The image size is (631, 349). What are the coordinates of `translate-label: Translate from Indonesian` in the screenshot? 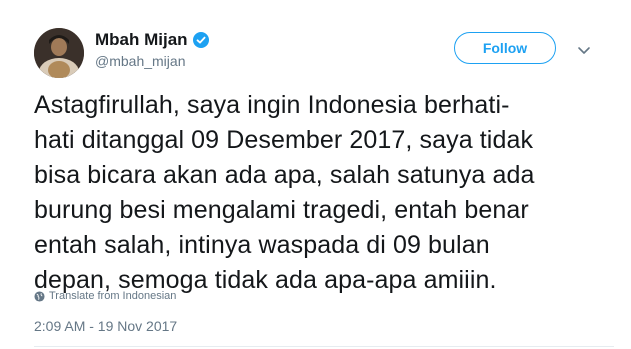 It's located at (112, 296).